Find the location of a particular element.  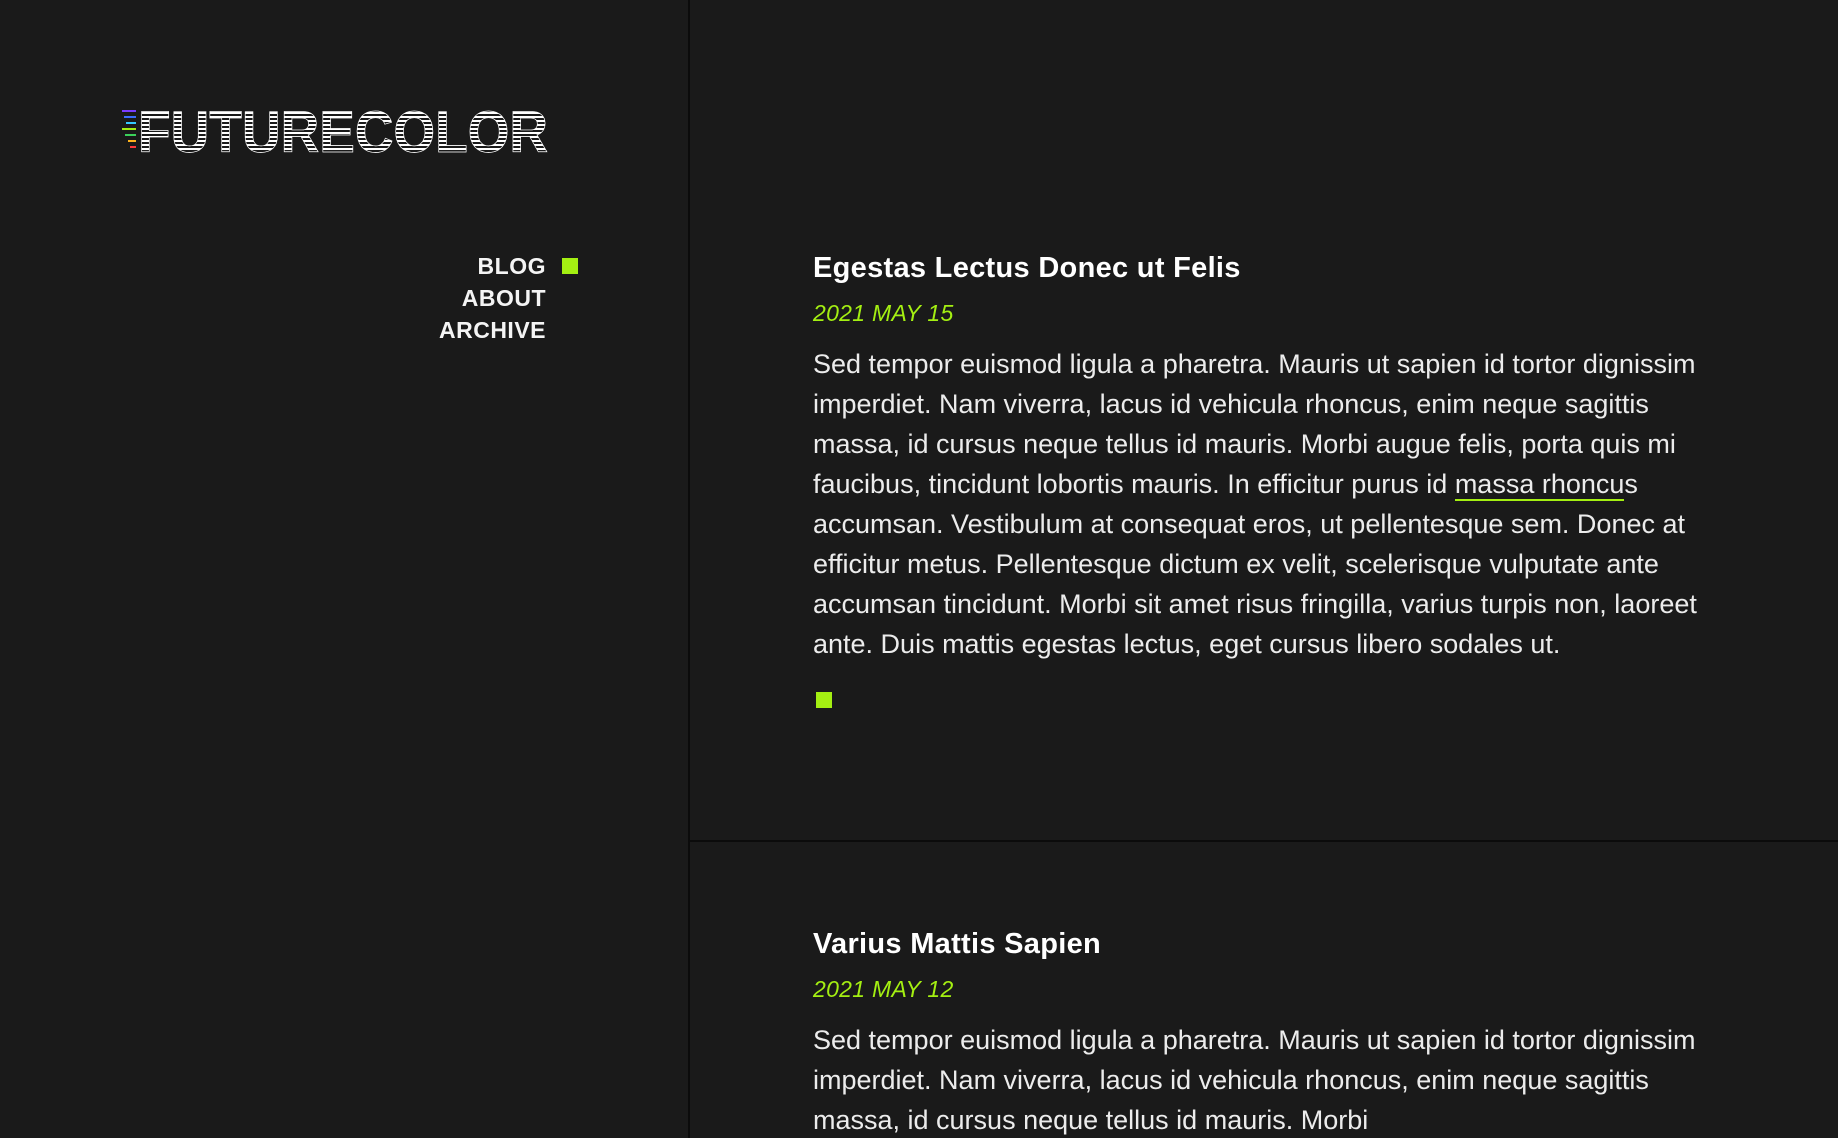

post-title: Varius Mattis Sapien is located at coordinates (1325, 944).